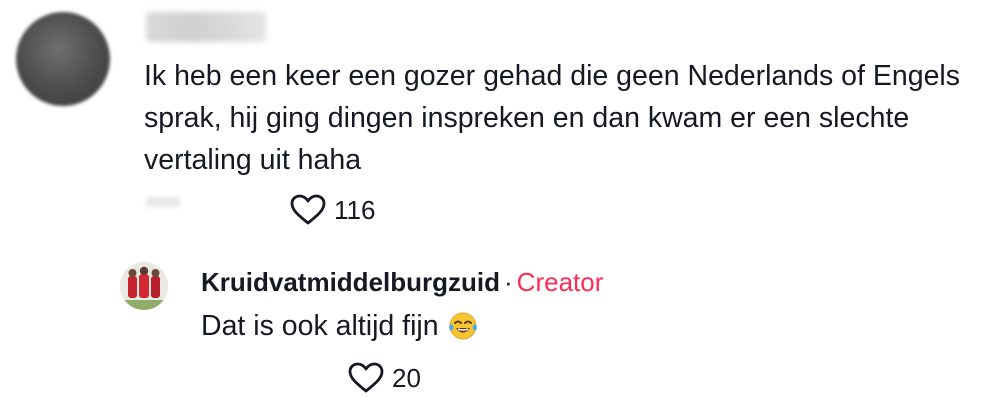 The image size is (1006, 412). Describe the element at coordinates (206, 27) in the screenshot. I see `comment-username-blurred` at that location.